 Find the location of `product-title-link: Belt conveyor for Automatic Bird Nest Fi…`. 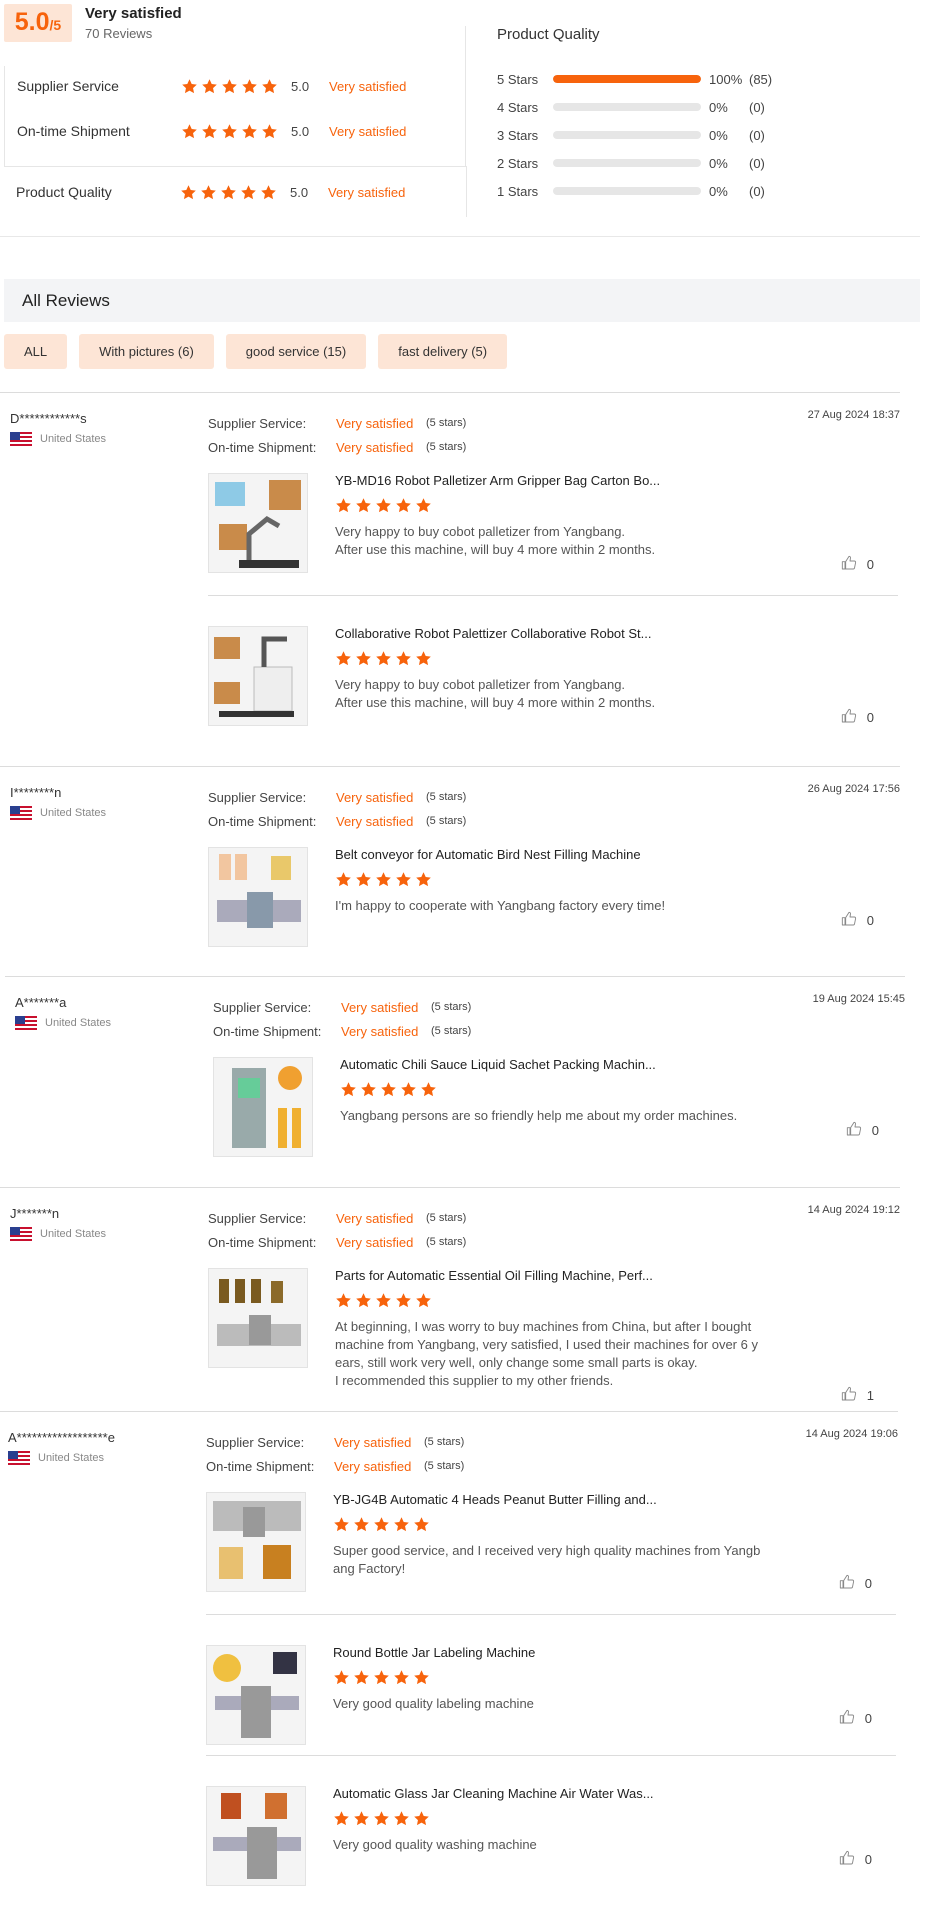

product-title-link: Belt conveyor for Automatic Bird Nest Fi… is located at coordinates (488, 854).